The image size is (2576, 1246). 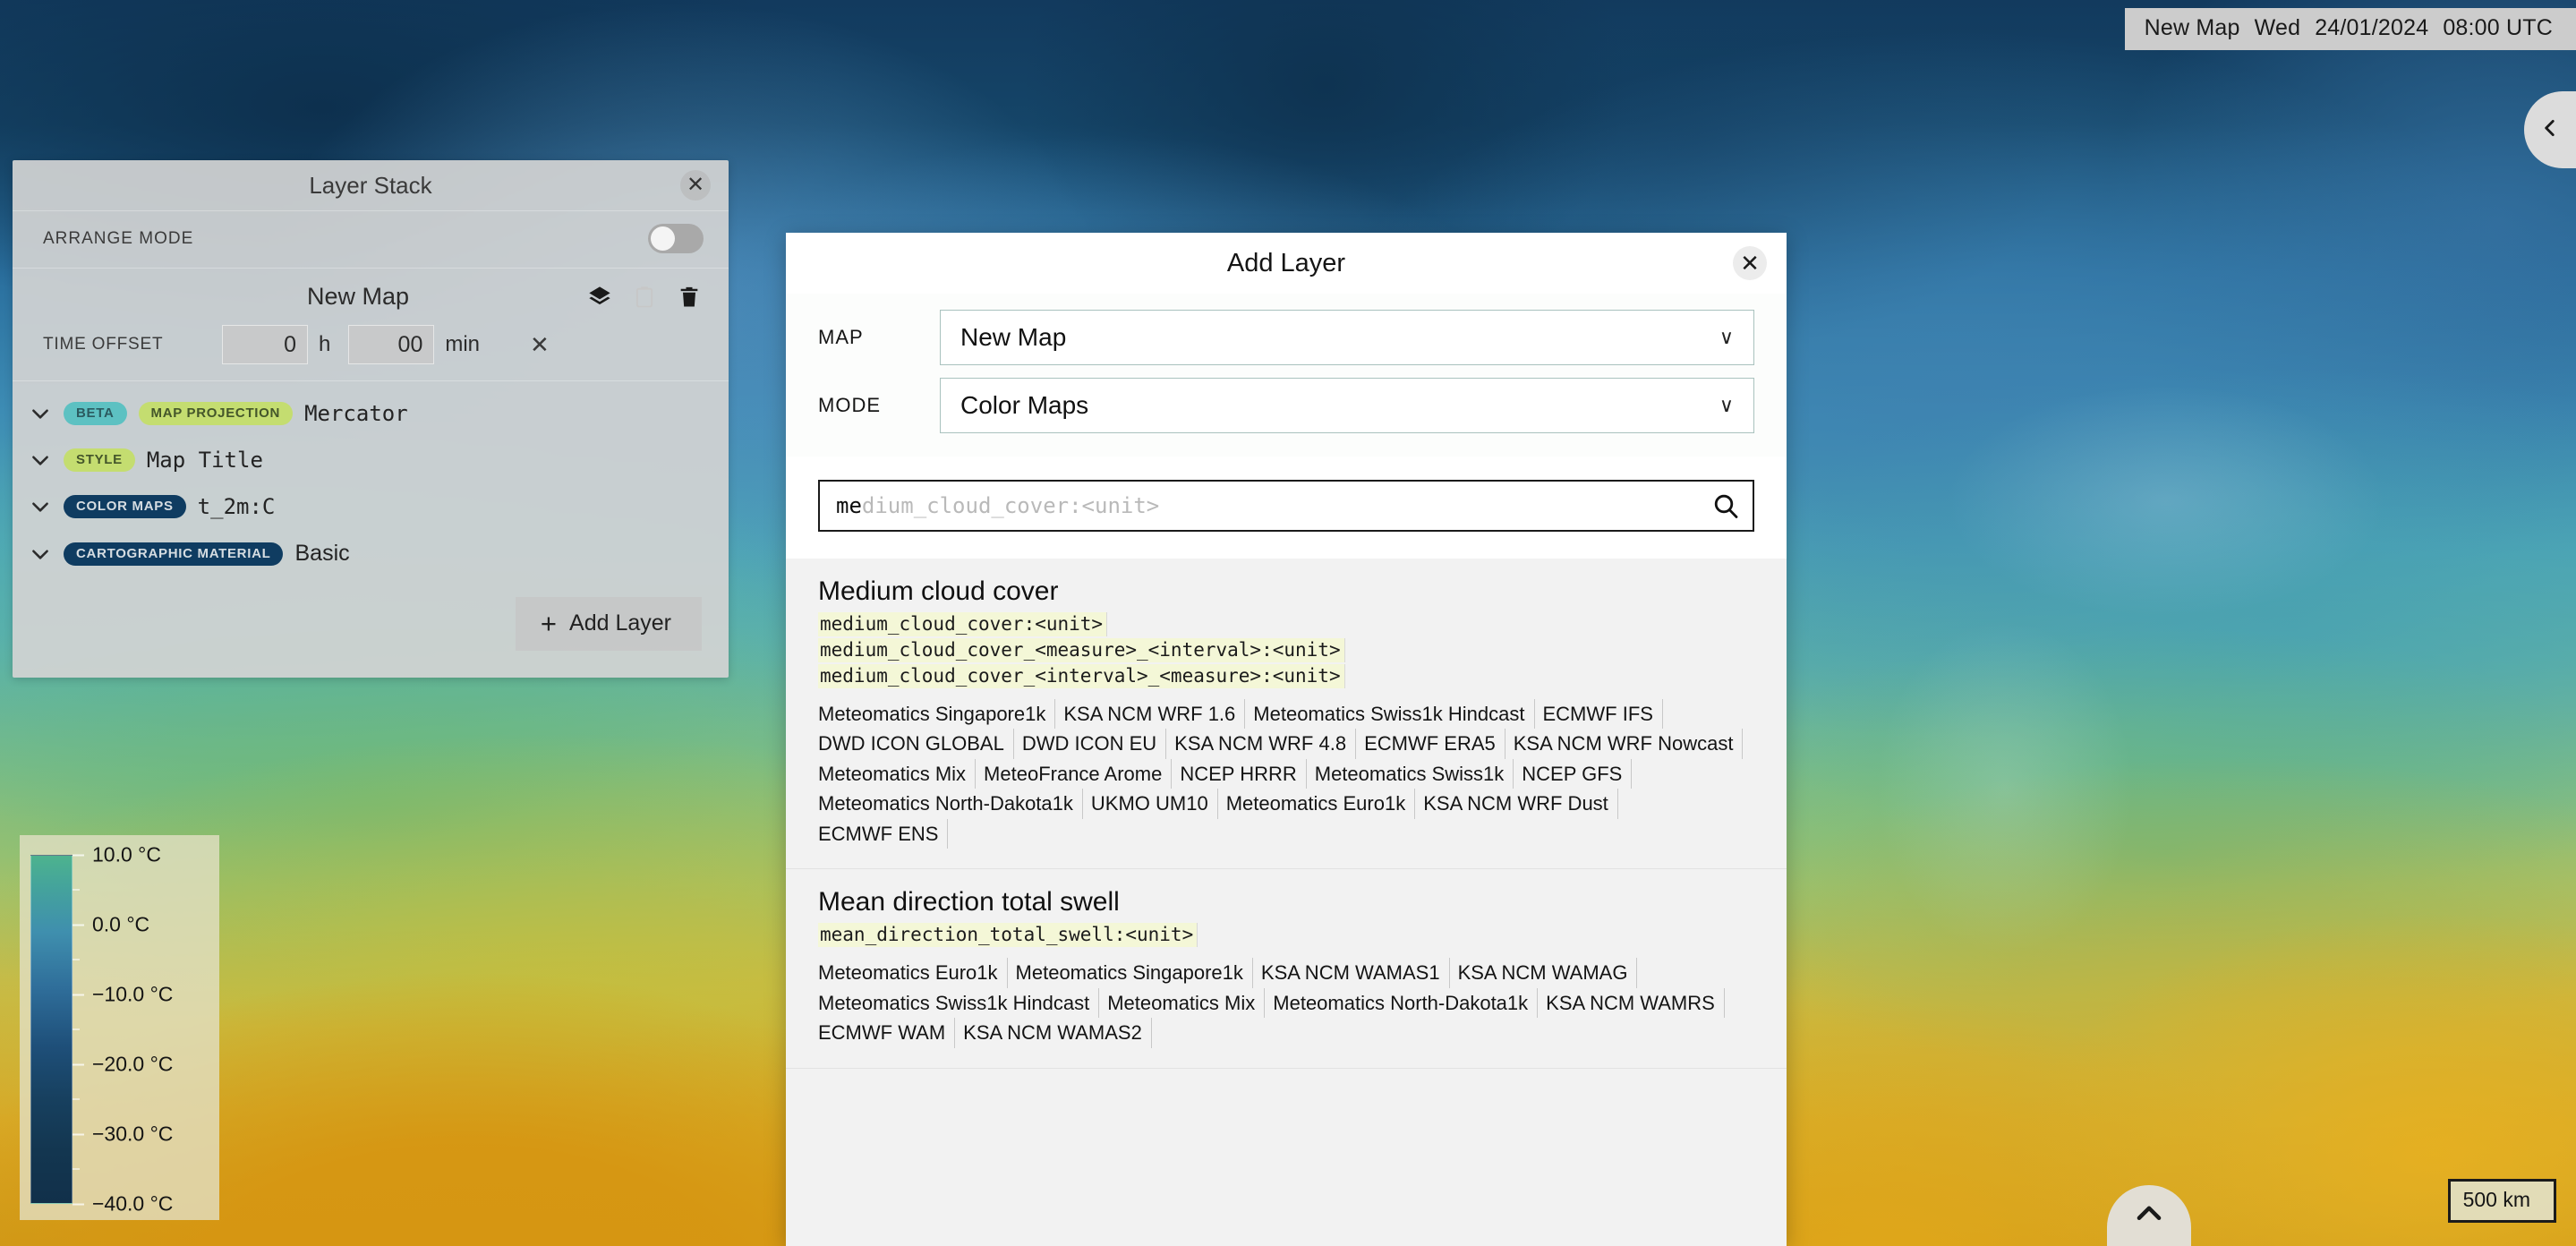 What do you see at coordinates (849, 505) in the screenshot?
I see `layer-search-typed: me` at bounding box center [849, 505].